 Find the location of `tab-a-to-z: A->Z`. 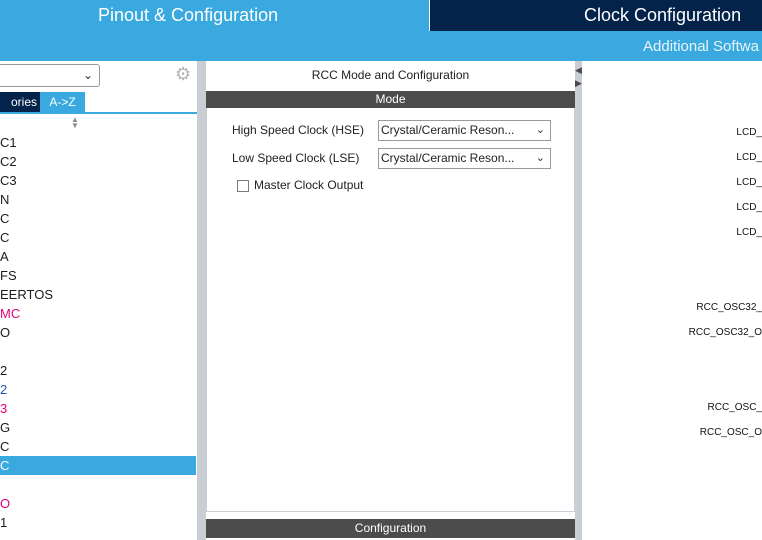

tab-a-to-z: A->Z is located at coordinates (62, 102).